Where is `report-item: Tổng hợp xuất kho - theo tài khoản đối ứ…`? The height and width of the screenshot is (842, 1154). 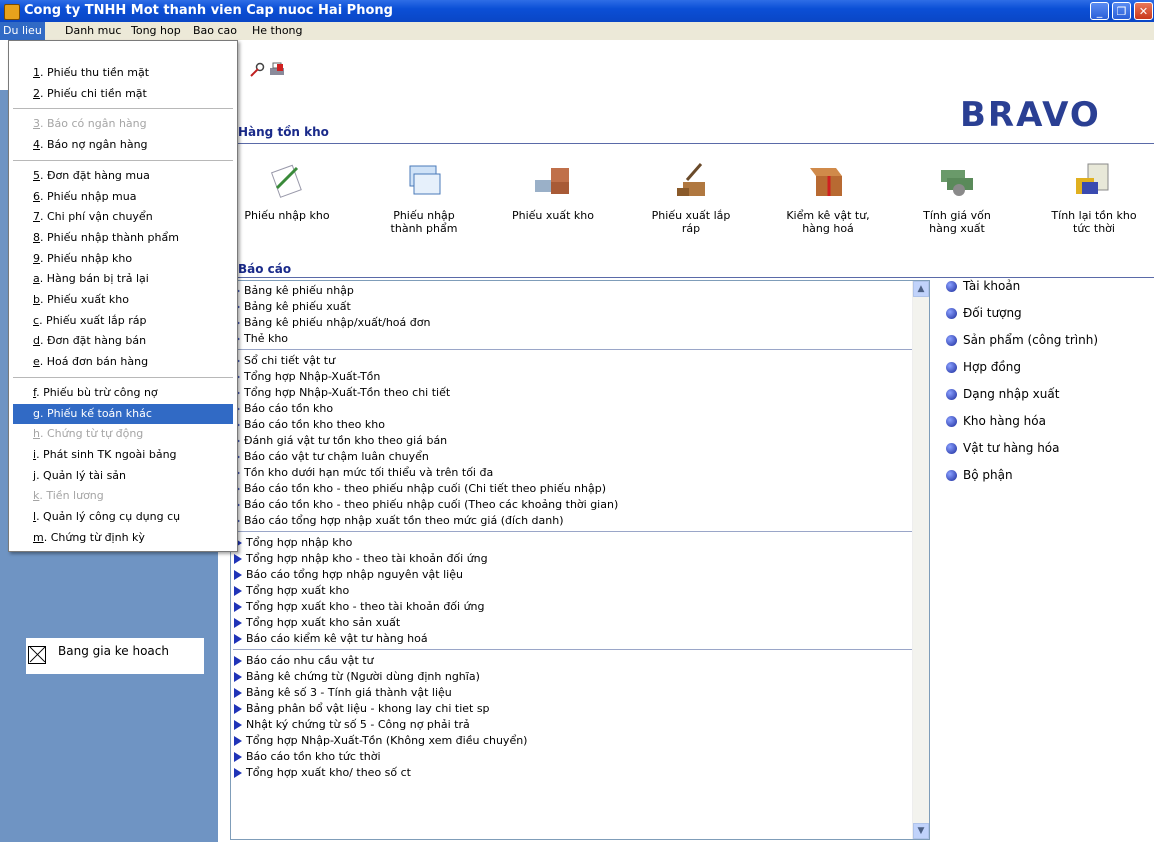
report-item: Tổng hợp xuất kho - theo tài khoản đối ứ… is located at coordinates (359, 607).